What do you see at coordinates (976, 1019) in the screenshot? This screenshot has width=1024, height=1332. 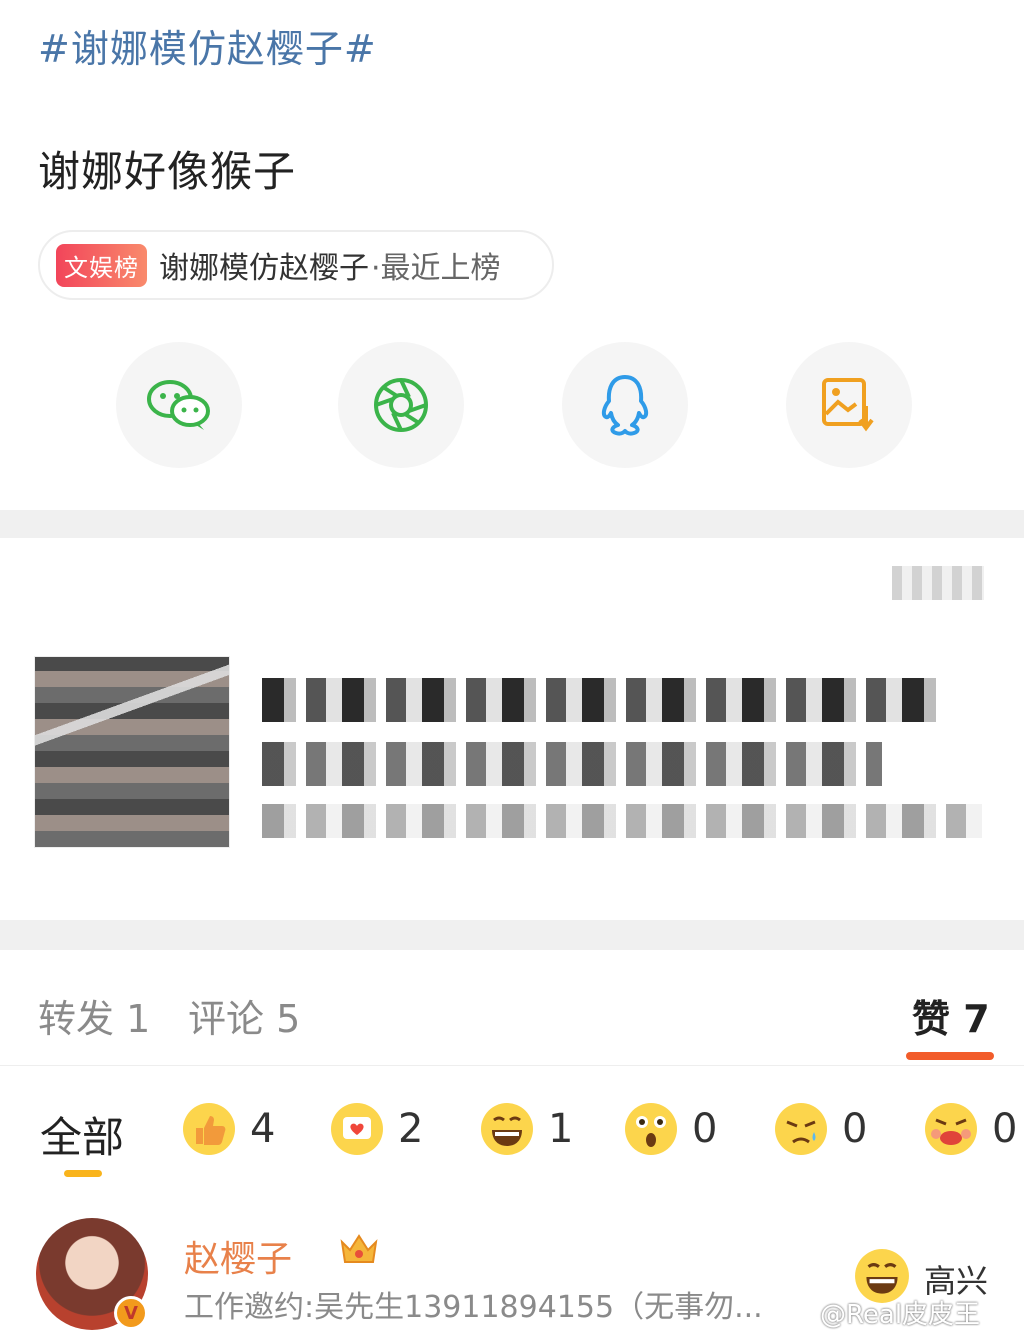 I see `tab-likes-count: 7` at bounding box center [976, 1019].